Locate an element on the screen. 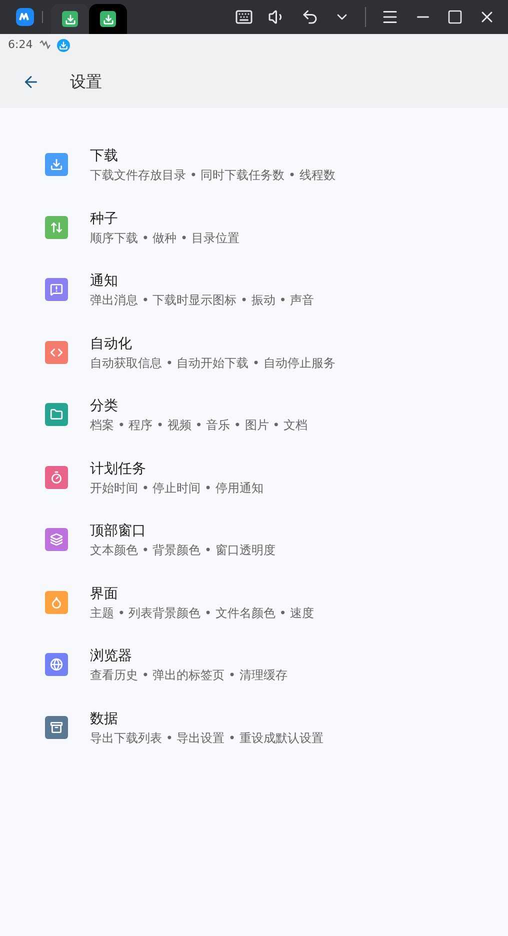 This screenshot has width=508, height=936. item-title: 自动化 is located at coordinates (111, 344).